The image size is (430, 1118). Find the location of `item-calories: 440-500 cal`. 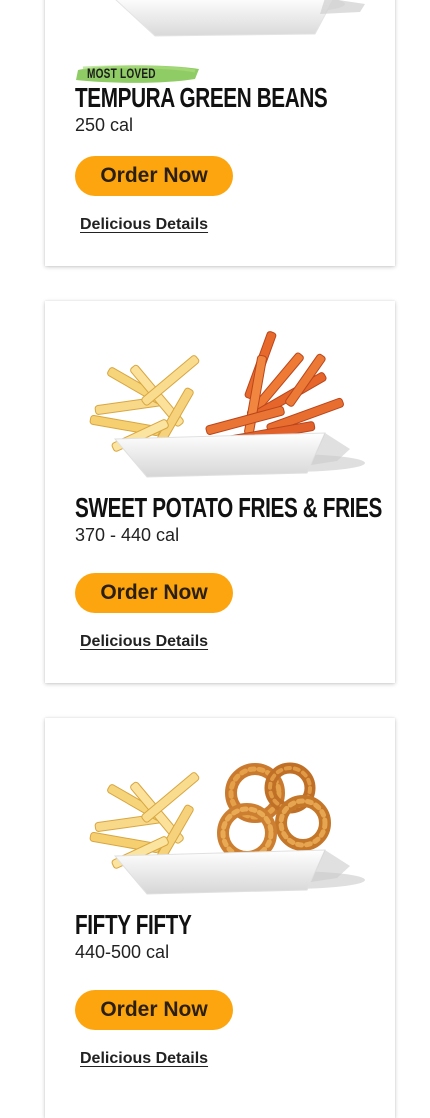

item-calories: 440-500 cal is located at coordinates (122, 952).